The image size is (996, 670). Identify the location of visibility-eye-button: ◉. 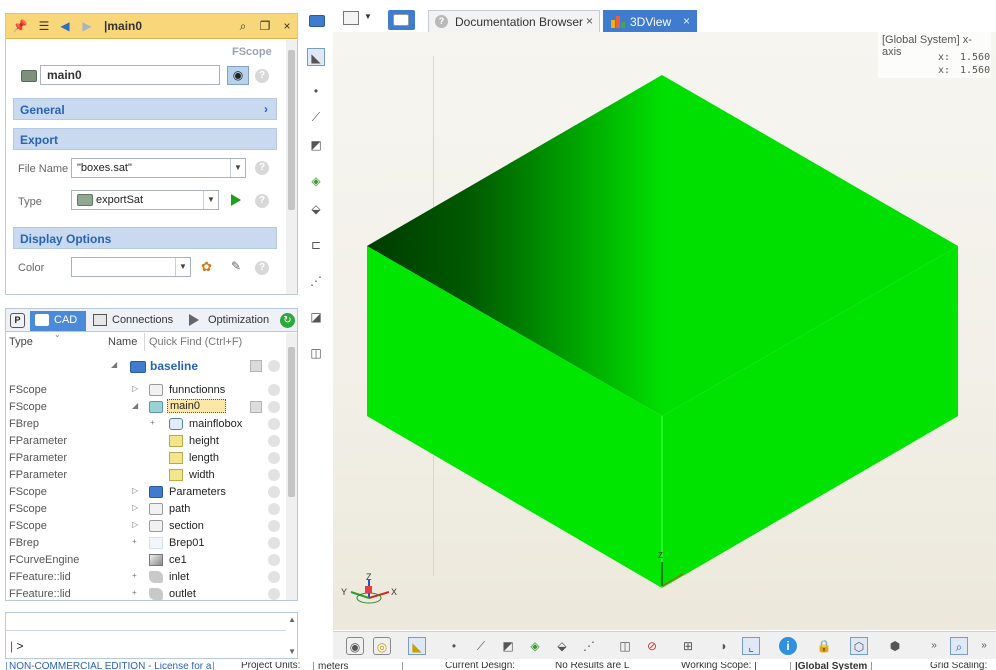
(238, 75).